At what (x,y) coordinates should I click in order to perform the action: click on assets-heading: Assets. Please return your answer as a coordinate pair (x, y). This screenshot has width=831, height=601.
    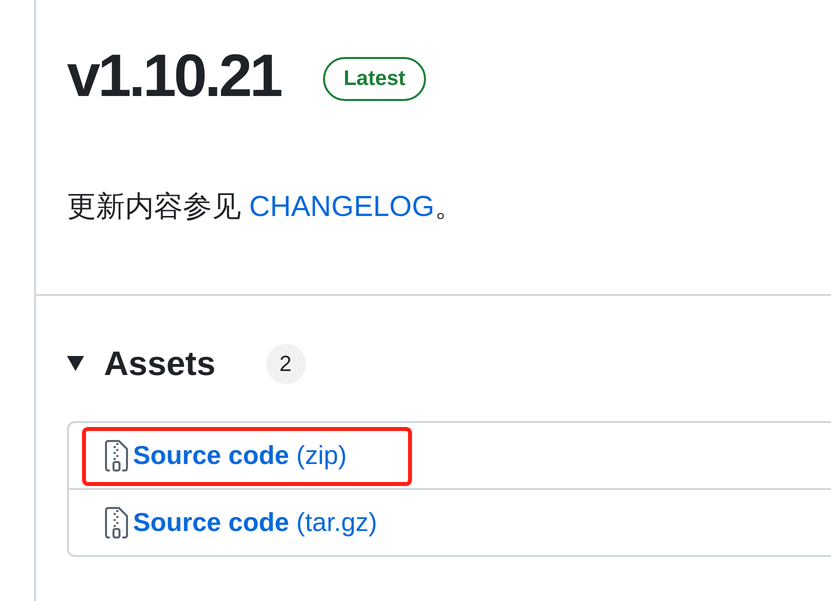
    Looking at the image, I should click on (160, 364).